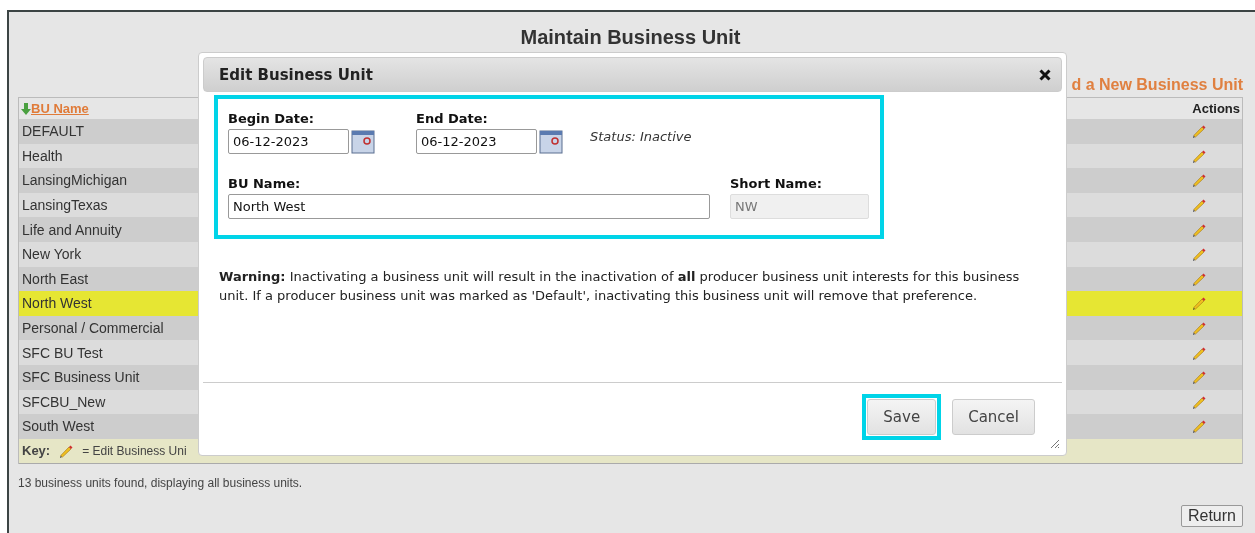  I want to click on begin-date-field: 06-12-2023, so click(288, 141).